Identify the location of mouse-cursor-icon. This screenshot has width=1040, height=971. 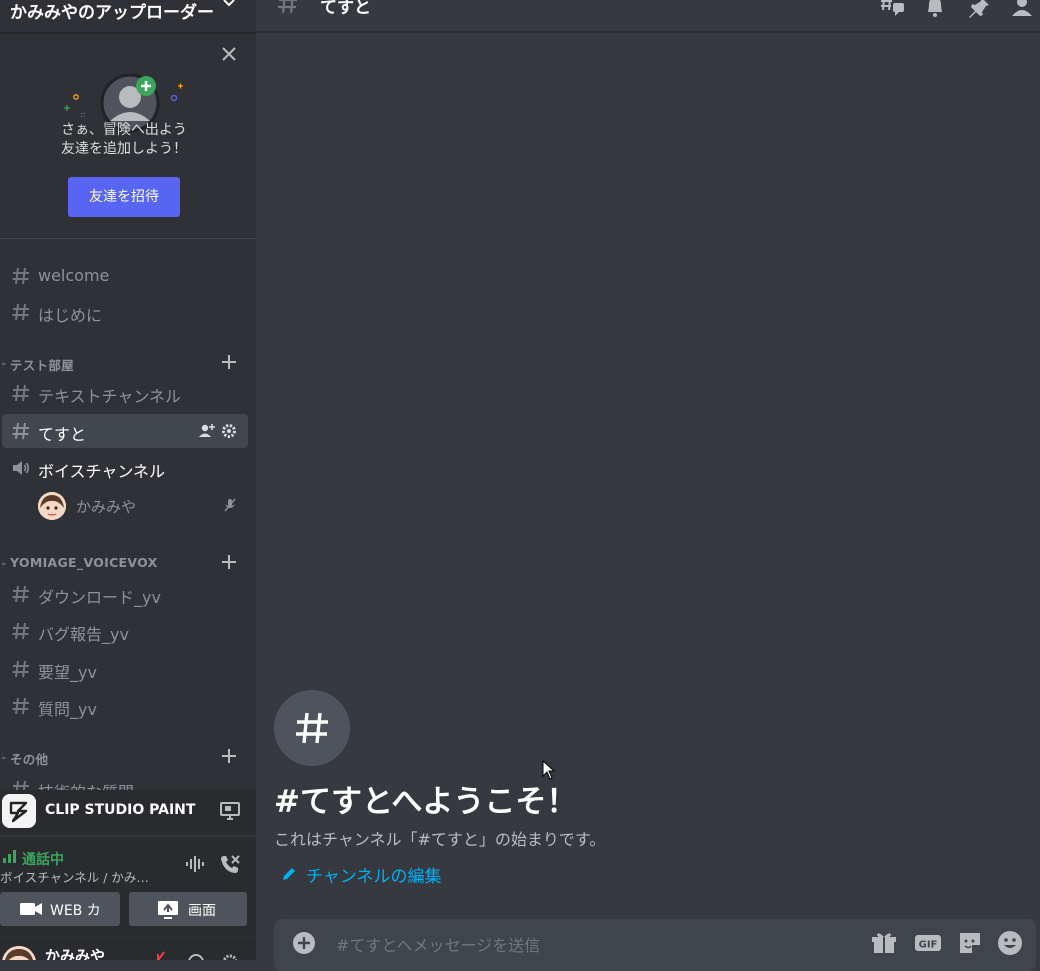
(549, 770).